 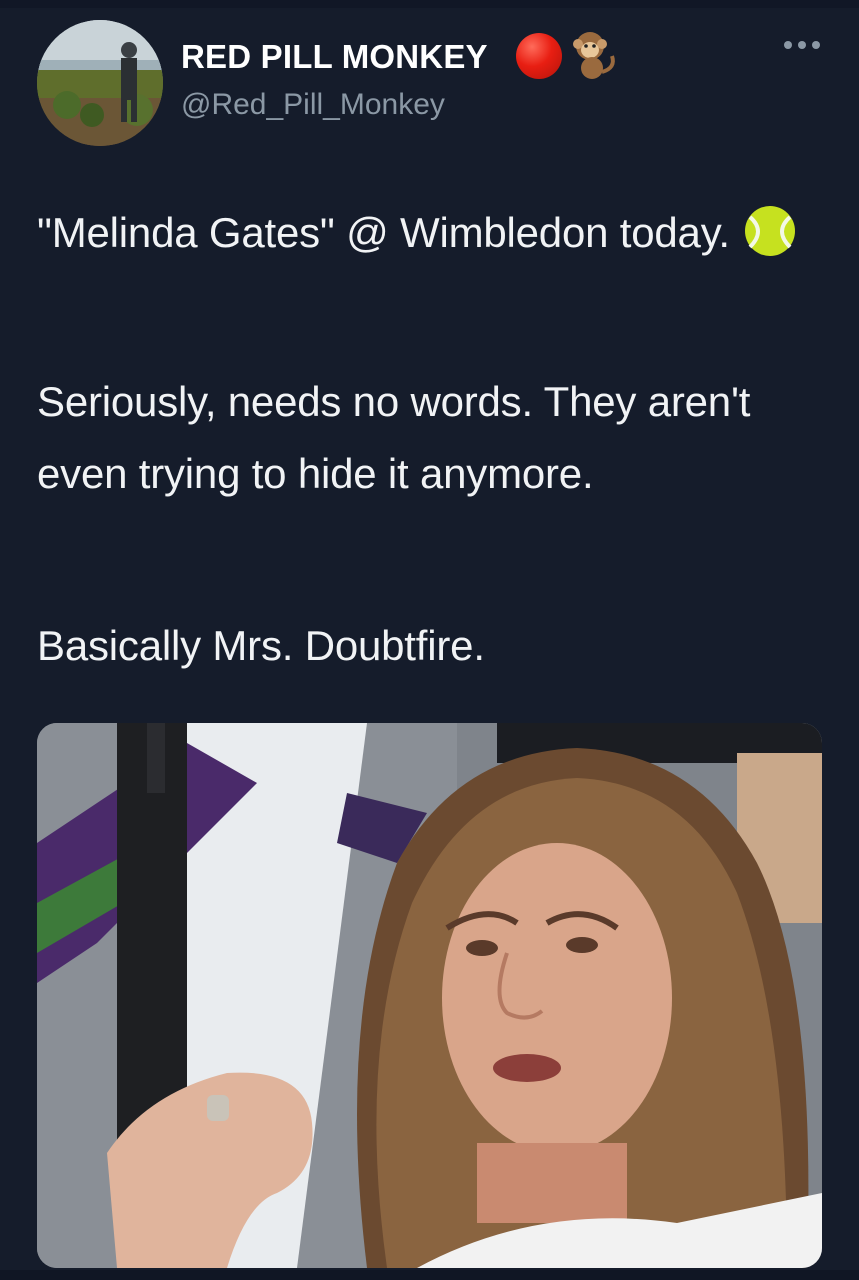 What do you see at coordinates (429, 4) in the screenshot?
I see `top-divider` at bounding box center [429, 4].